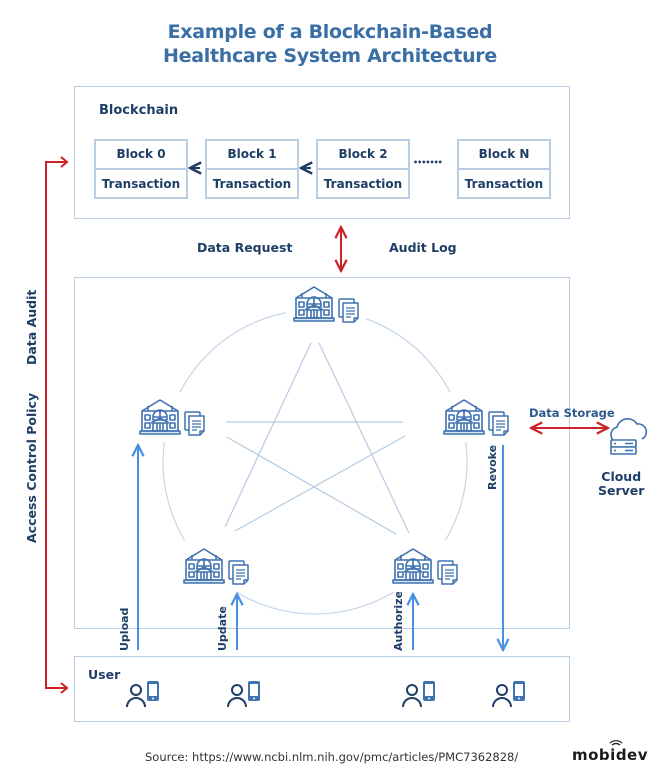 The height and width of the screenshot is (775, 660). Describe the element at coordinates (616, 743) in the screenshot. I see `mobidev-wifi-icon` at that location.